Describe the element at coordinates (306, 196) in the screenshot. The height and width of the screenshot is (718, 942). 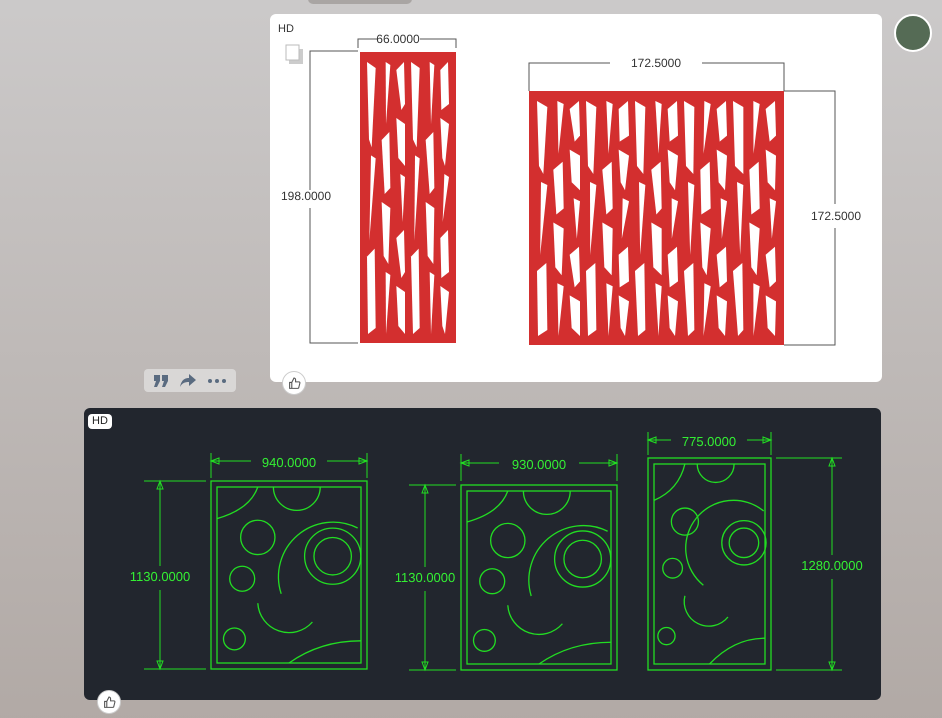
I see `dimension-label: 198.0000` at that location.